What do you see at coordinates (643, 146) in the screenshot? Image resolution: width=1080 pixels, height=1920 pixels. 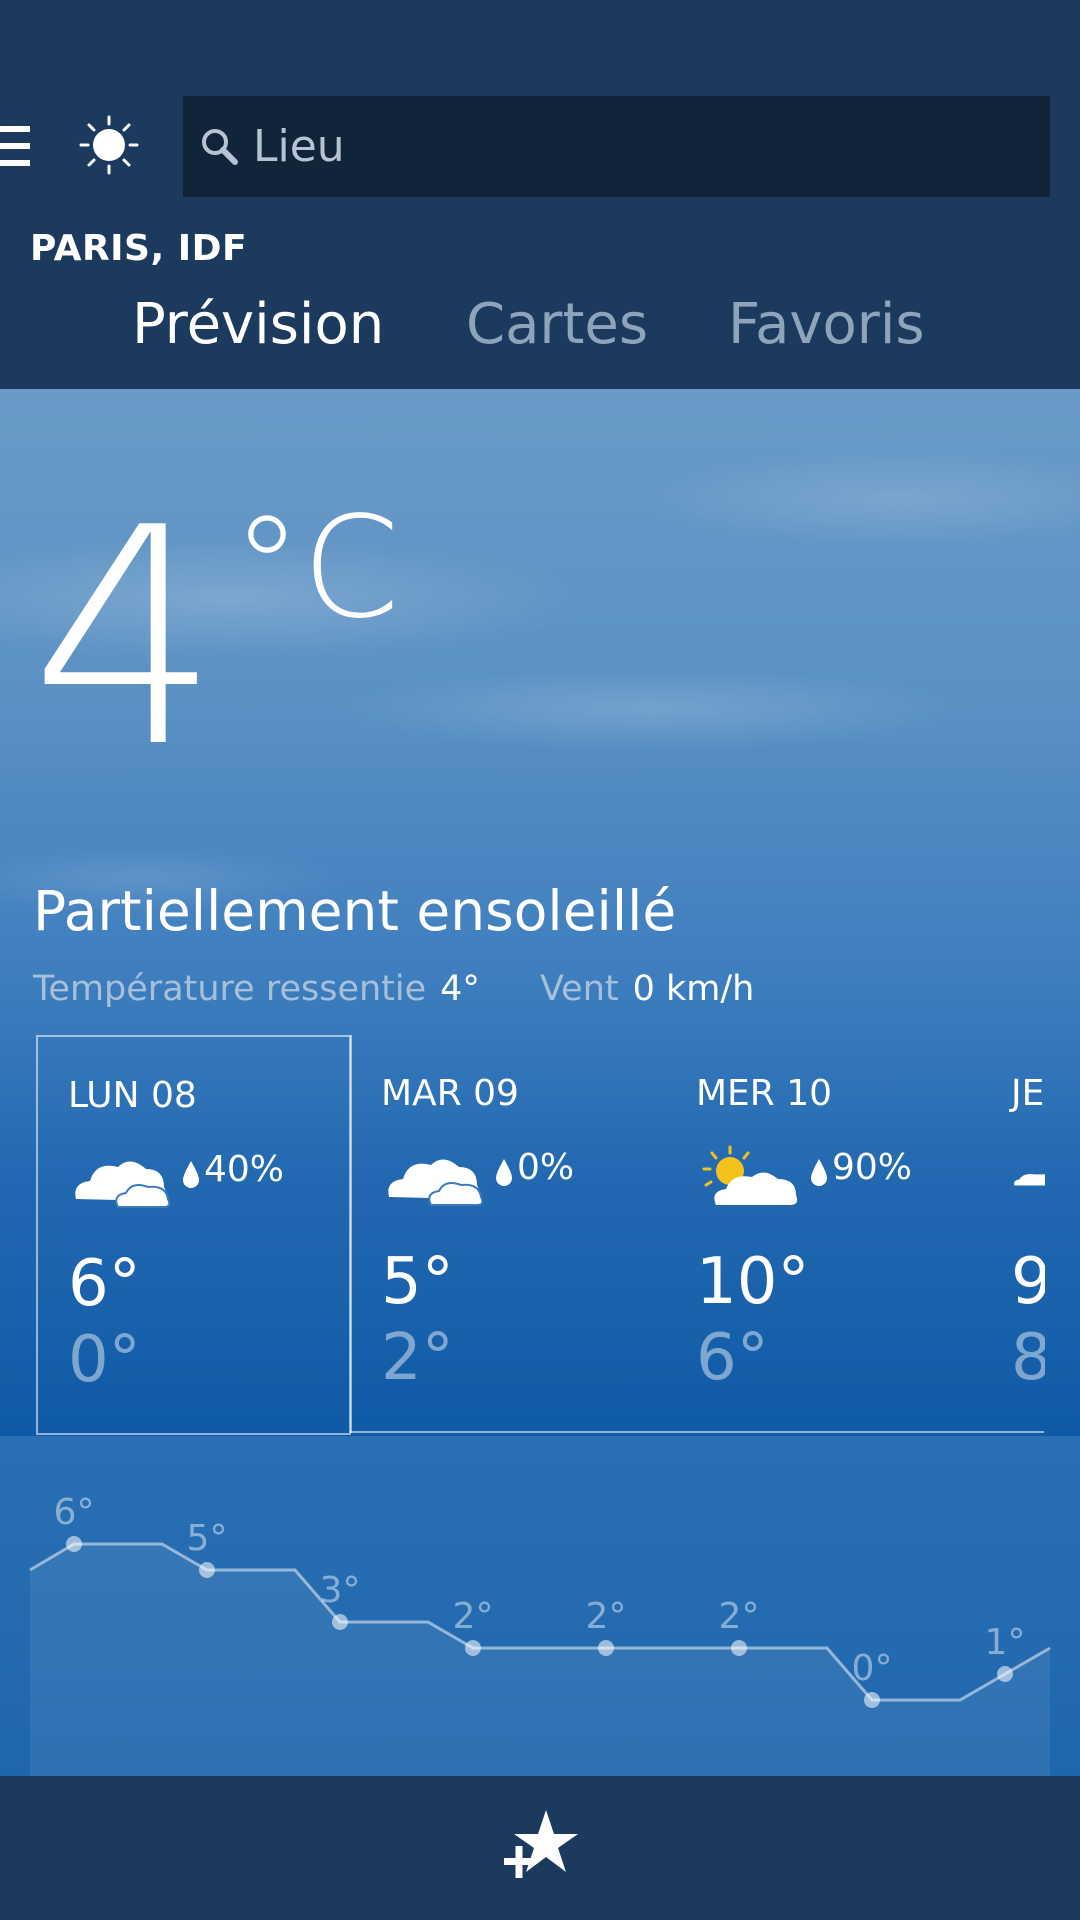 I see `location-search-input` at bounding box center [643, 146].